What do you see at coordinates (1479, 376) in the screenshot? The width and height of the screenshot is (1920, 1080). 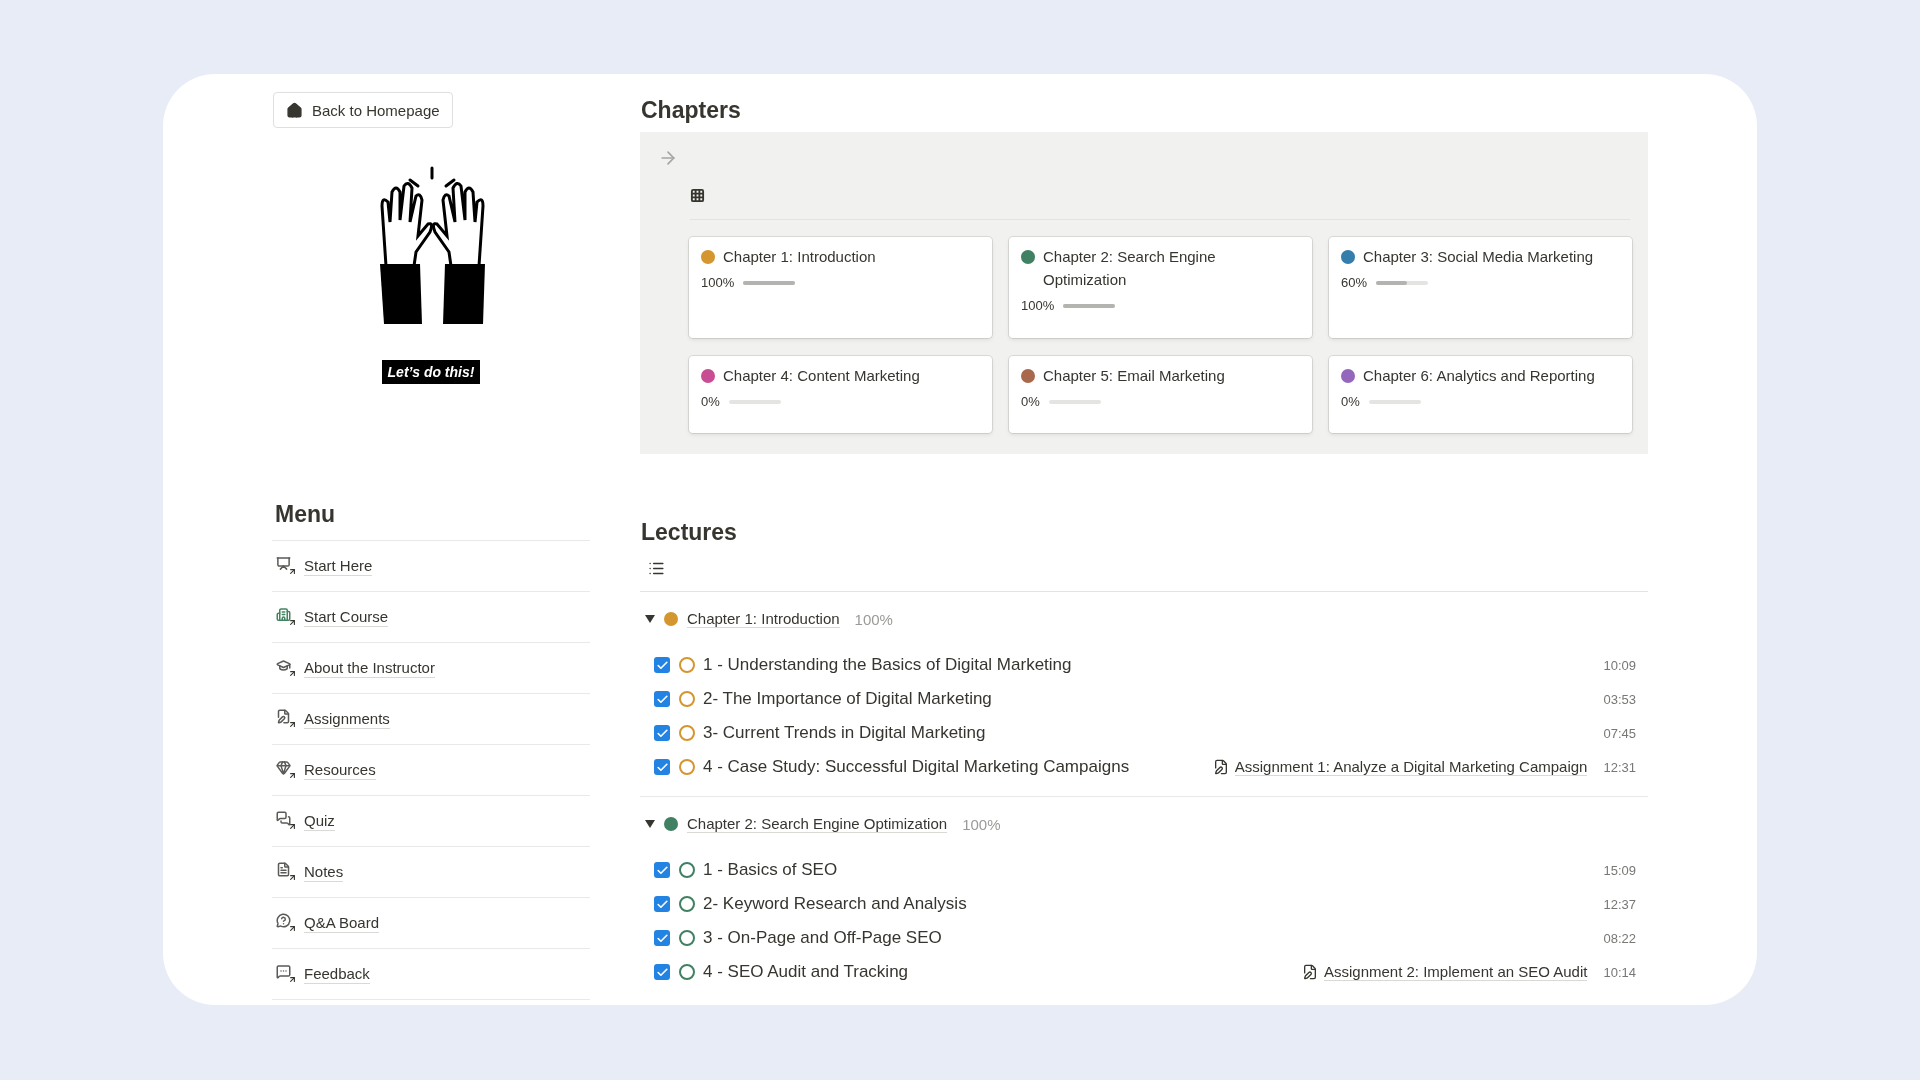 I see `chapter-title: Chapter 6: Analytics and Reporting` at bounding box center [1479, 376].